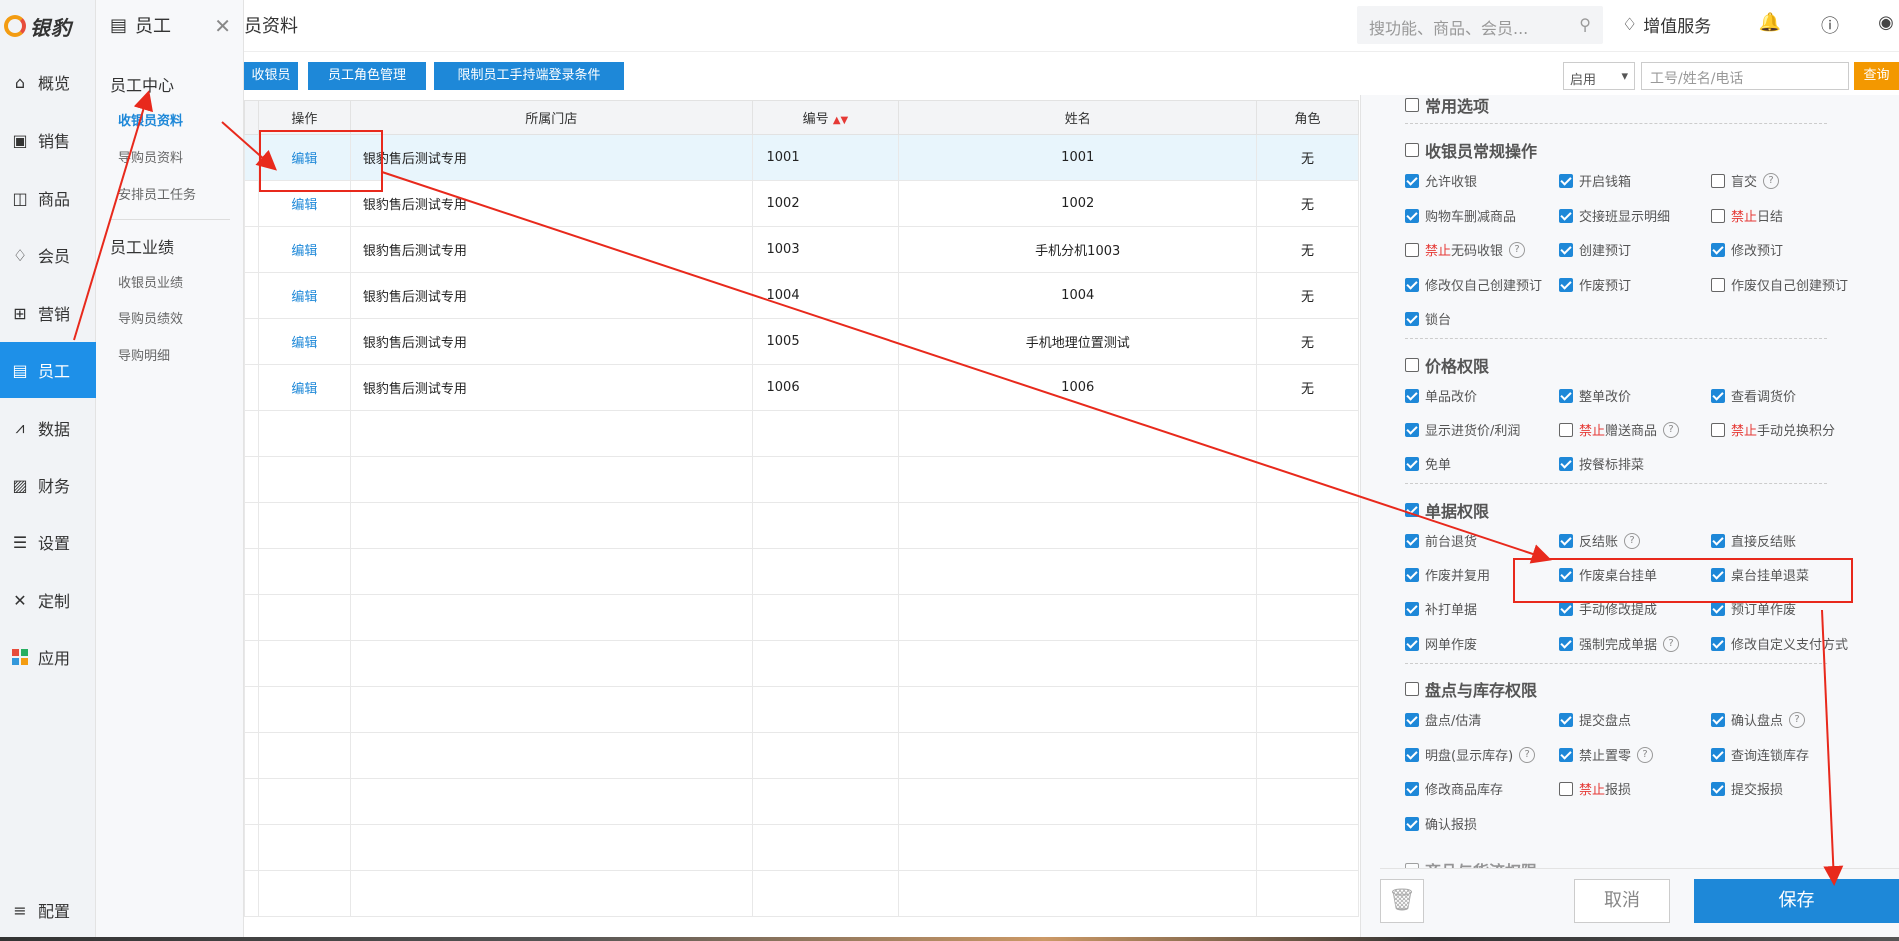  What do you see at coordinates (271, 76) in the screenshot?
I see `cashier-button: 收银员` at bounding box center [271, 76].